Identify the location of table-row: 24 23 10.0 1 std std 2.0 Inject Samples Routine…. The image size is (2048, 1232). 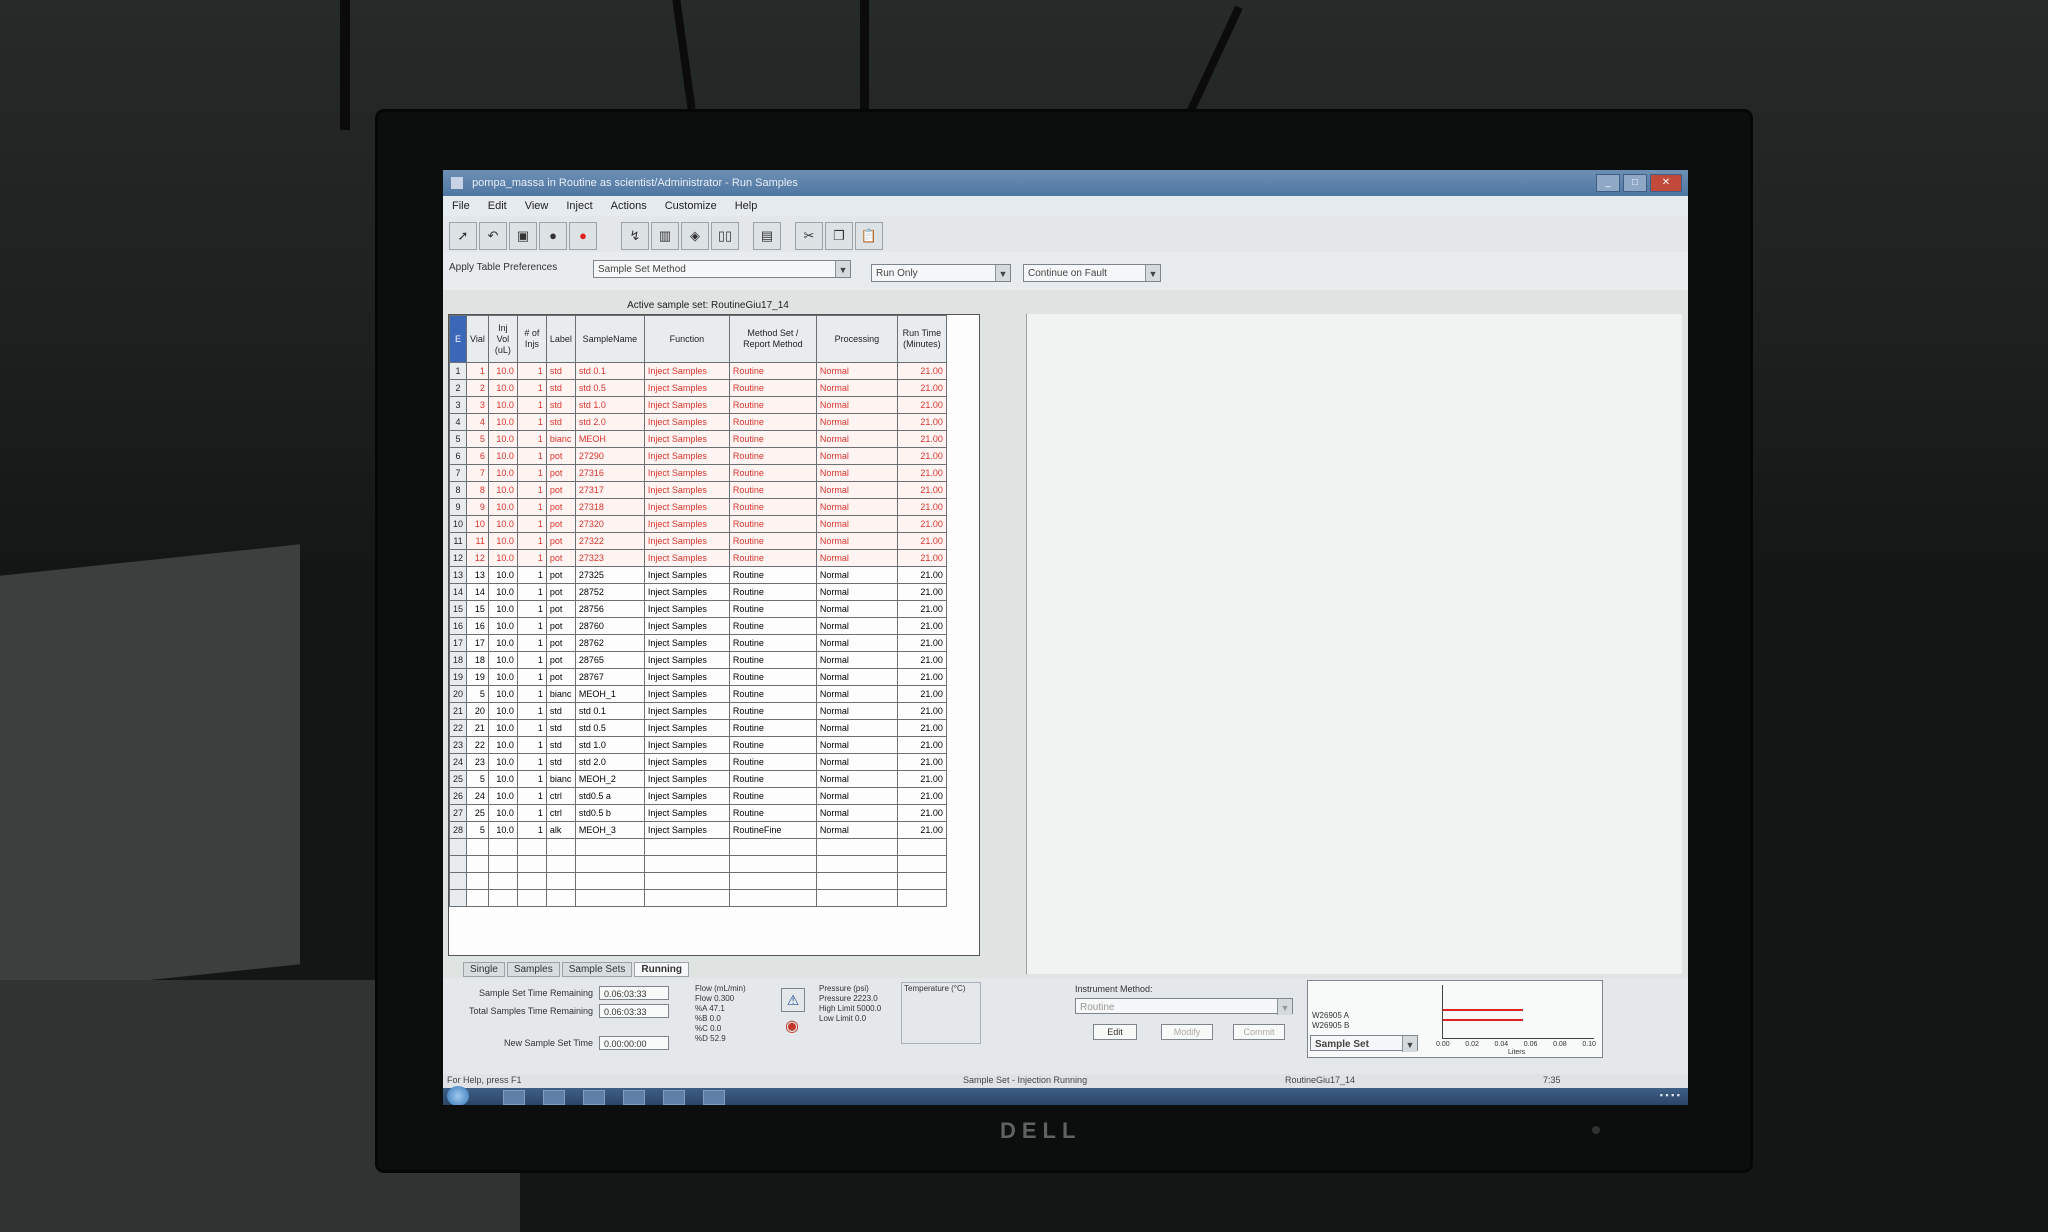
(698, 762).